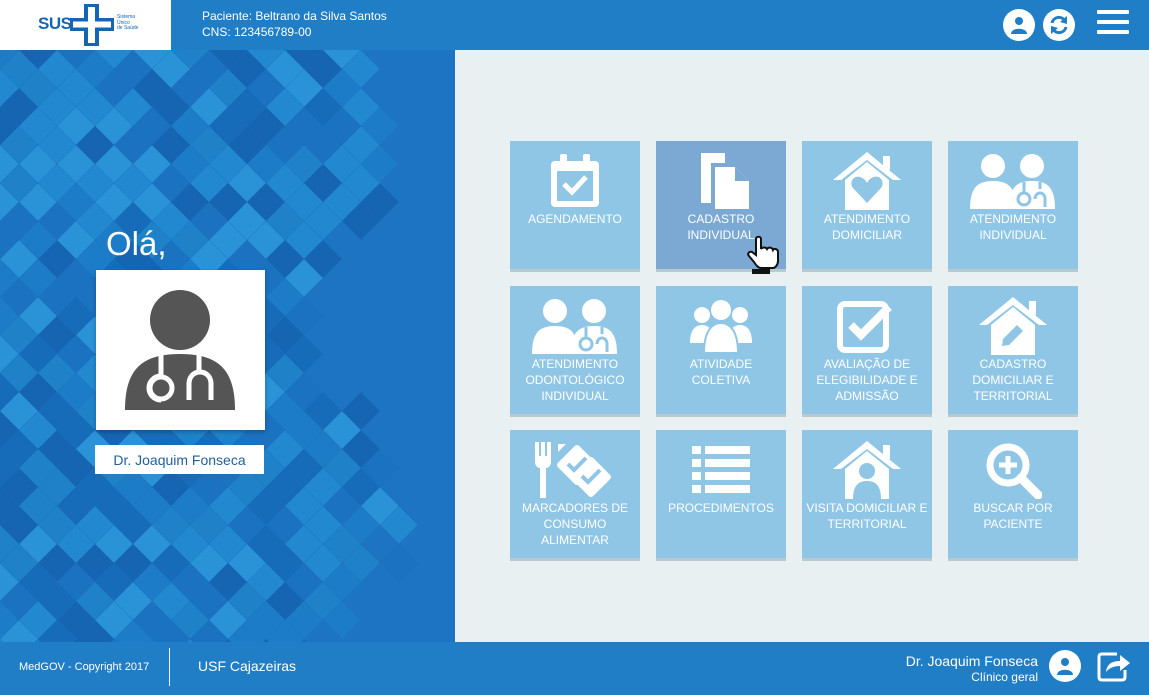  Describe the element at coordinates (84, 667) in the screenshot. I see `copyright: MedGOV - Copyright 2017` at that location.